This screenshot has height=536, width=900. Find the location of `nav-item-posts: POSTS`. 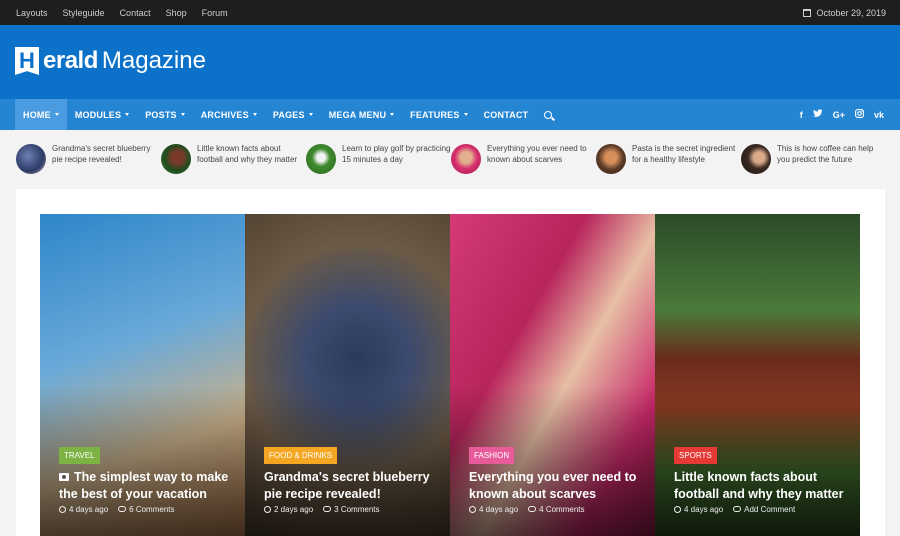

nav-item-posts: POSTS is located at coordinates (165, 114).